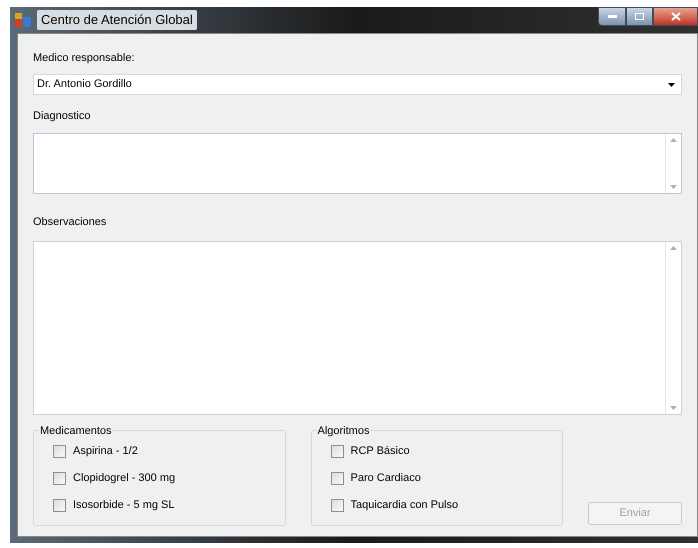 Image resolution: width=698 pixels, height=548 pixels. I want to click on checkbox-option: Aspirina - 1/2, so click(168, 451).